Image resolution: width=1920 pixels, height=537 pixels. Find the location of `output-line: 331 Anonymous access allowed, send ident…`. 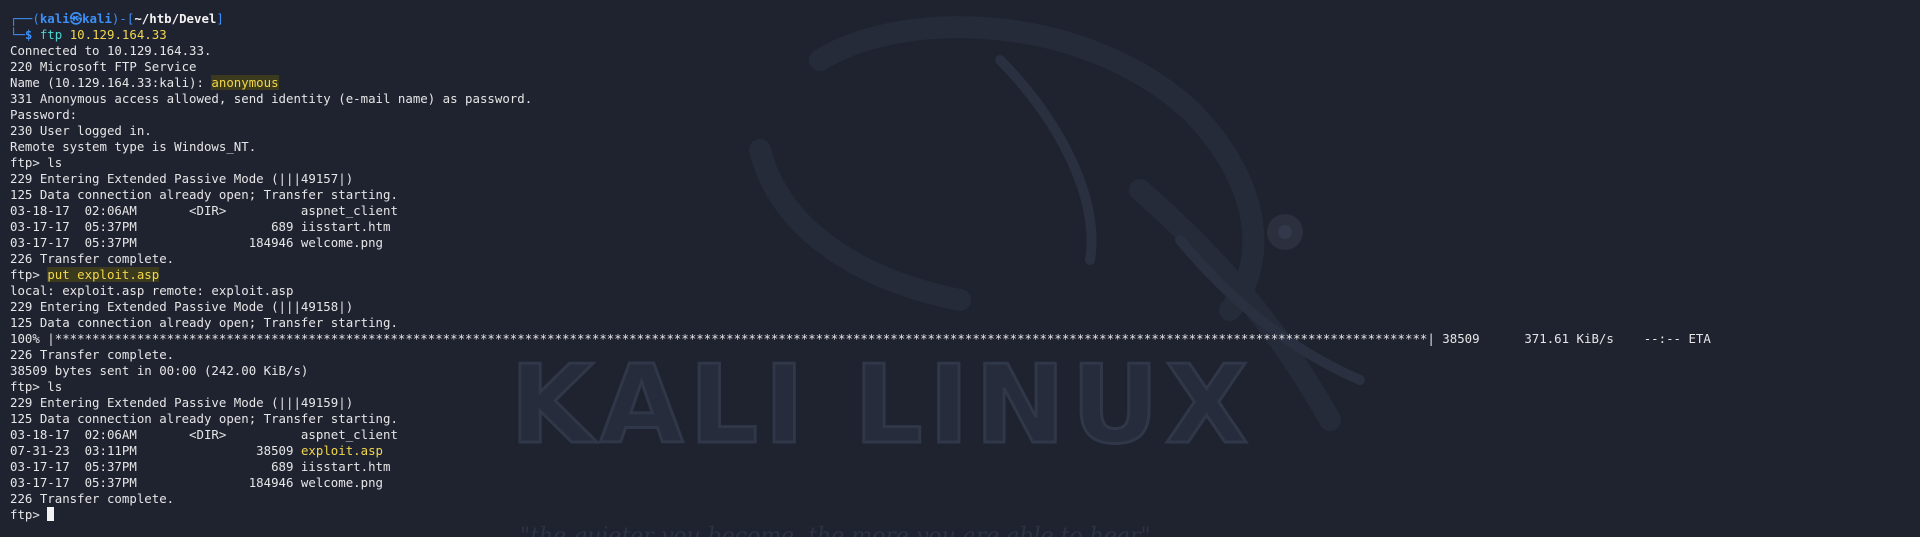

output-line: 331 Anonymous access allowed, send ident… is located at coordinates (271, 98).